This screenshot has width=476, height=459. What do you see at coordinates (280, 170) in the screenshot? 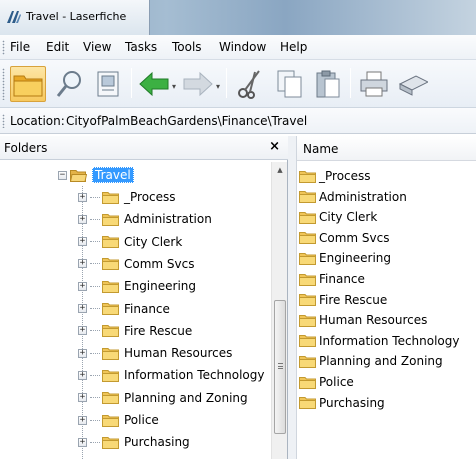
I see `scroll-up-icon: ▲` at bounding box center [280, 170].